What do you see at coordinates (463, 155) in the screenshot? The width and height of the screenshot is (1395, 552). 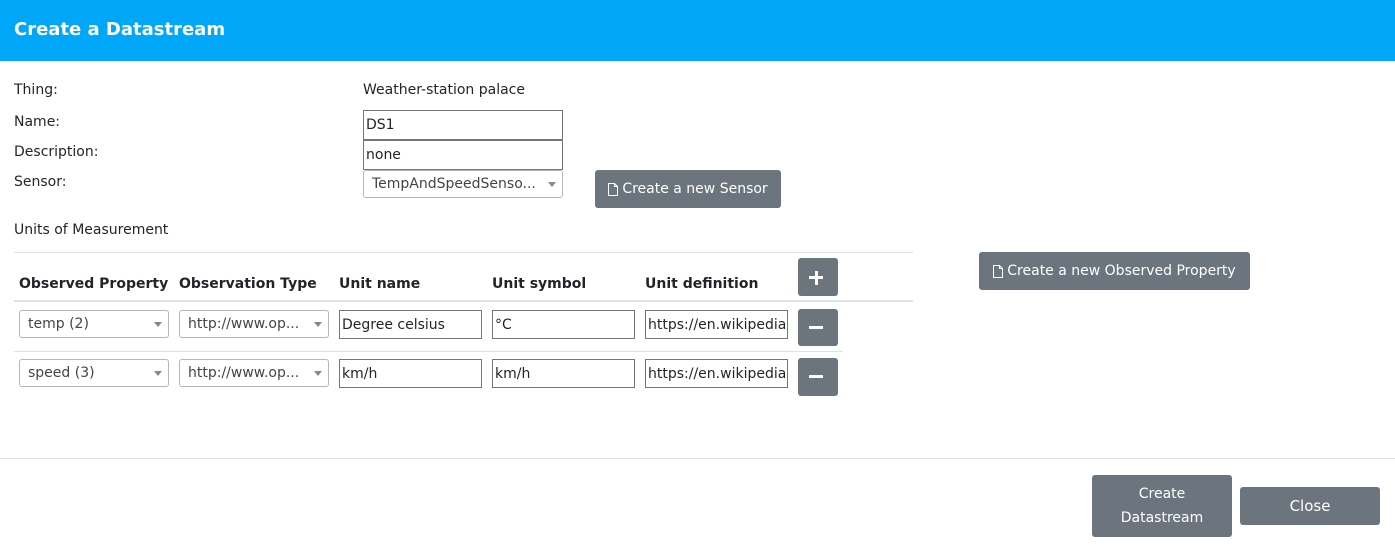 I see `description-input` at bounding box center [463, 155].